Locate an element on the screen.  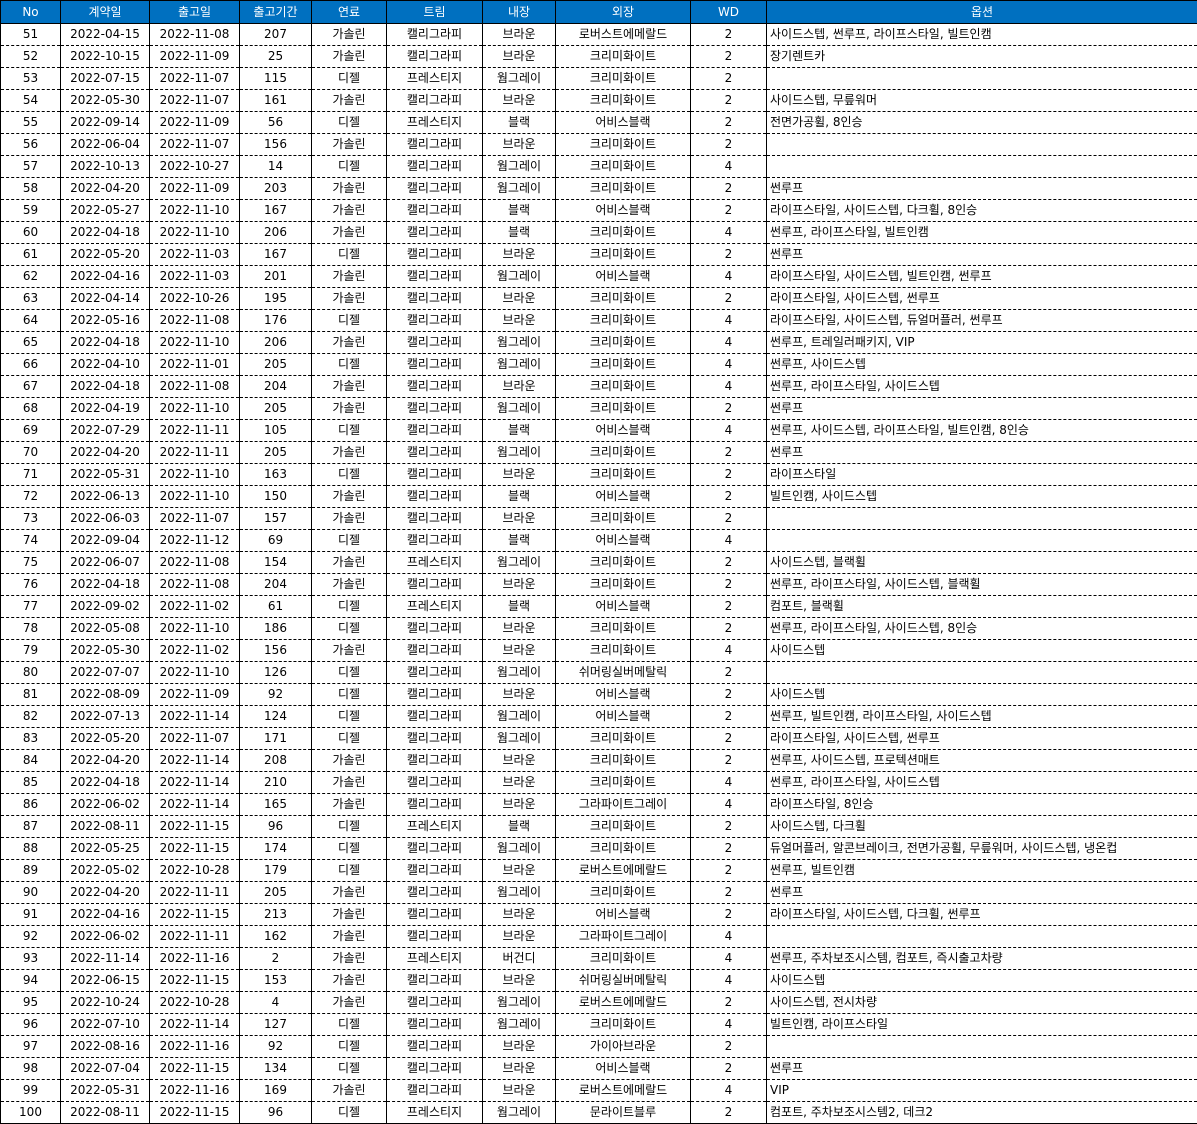
cell-release-date: 2022-11-15 is located at coordinates (194, 848).